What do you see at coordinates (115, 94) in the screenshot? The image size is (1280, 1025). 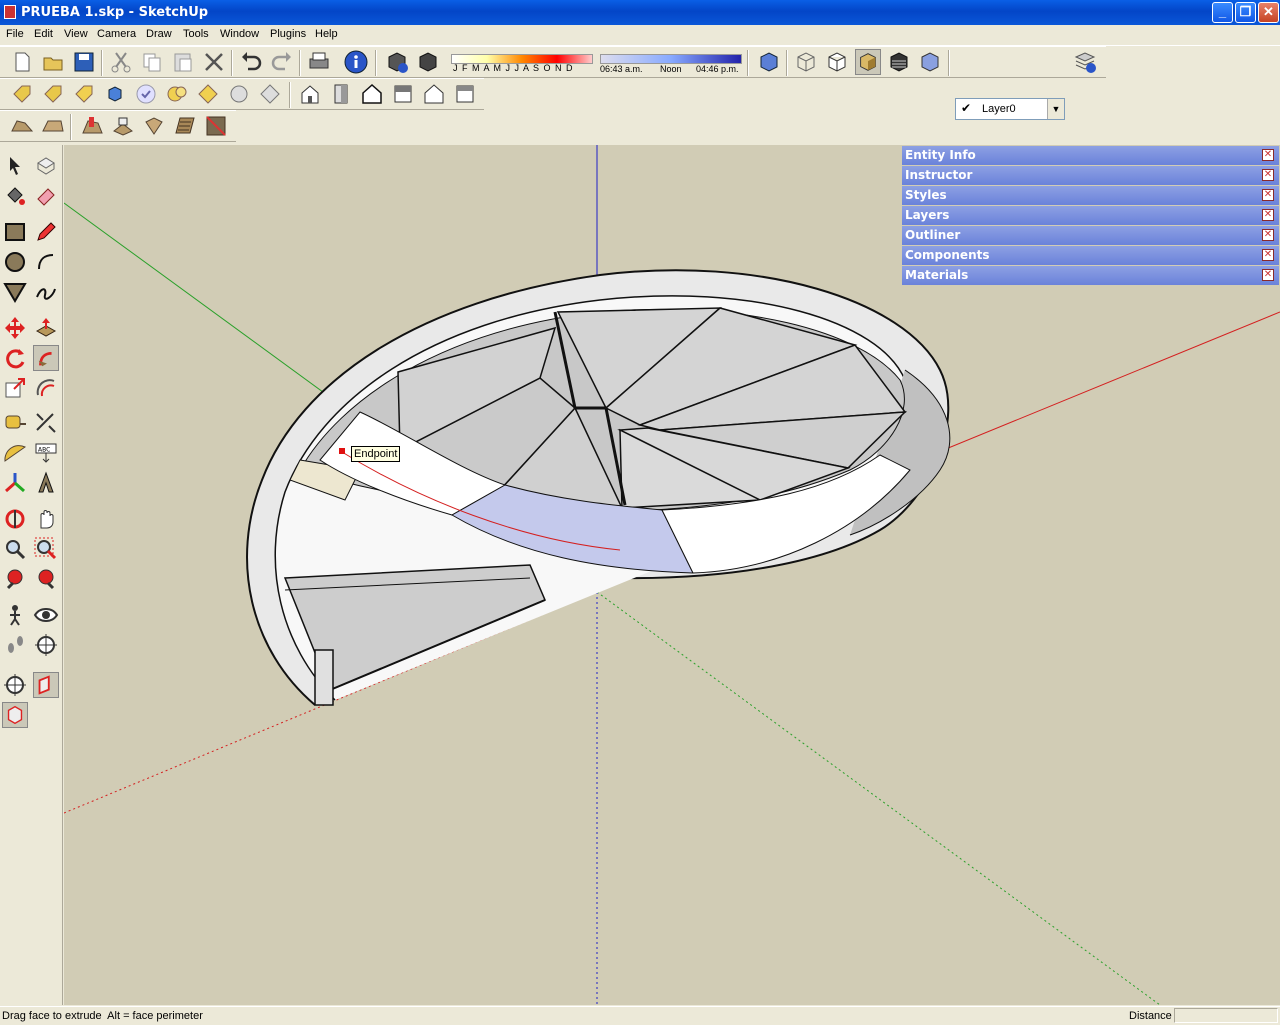 I see `cube-icon` at bounding box center [115, 94].